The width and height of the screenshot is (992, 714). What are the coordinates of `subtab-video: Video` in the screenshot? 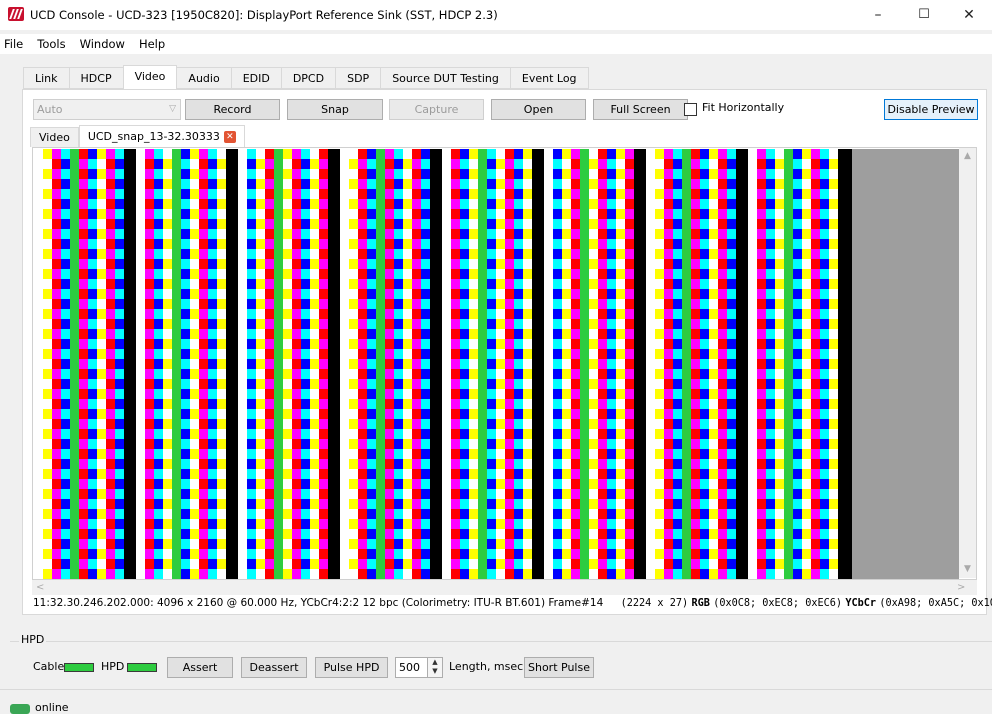 It's located at (54, 137).